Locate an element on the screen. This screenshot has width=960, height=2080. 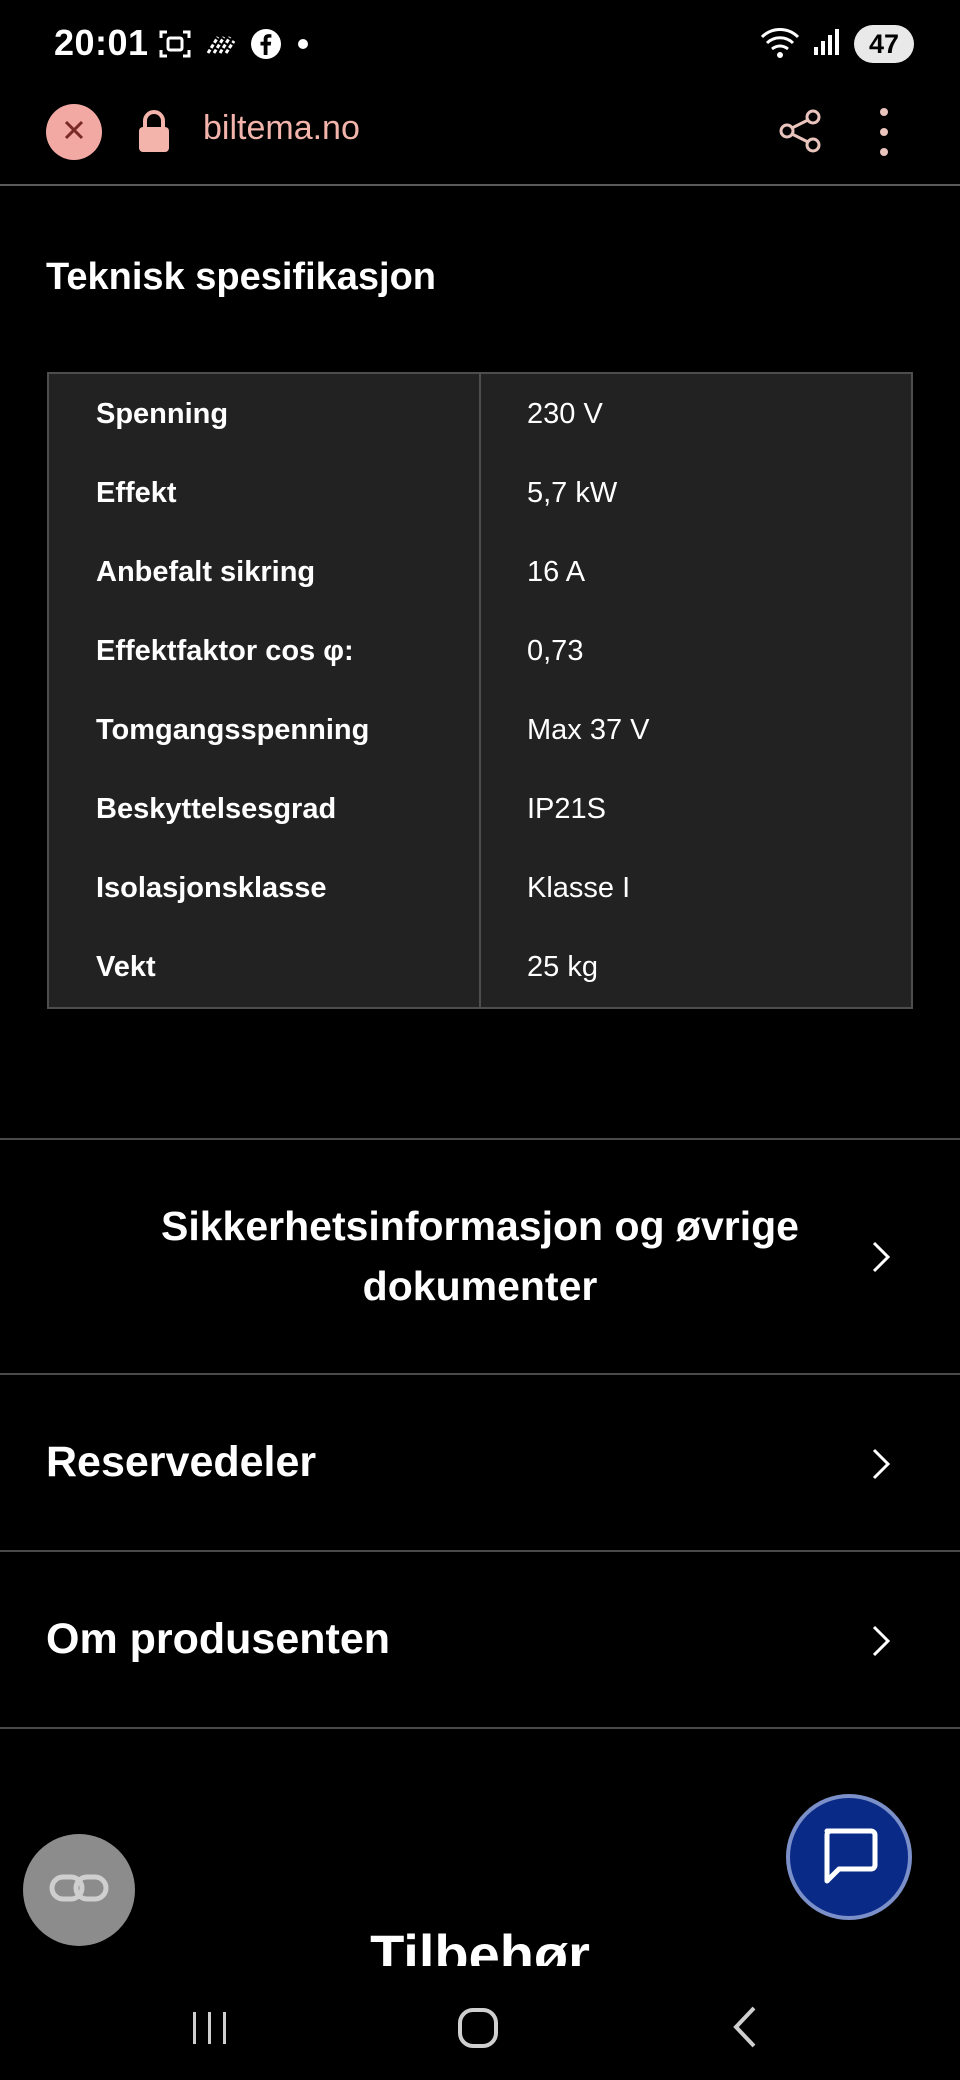
spec-key: Spenning is located at coordinates (265, 414).